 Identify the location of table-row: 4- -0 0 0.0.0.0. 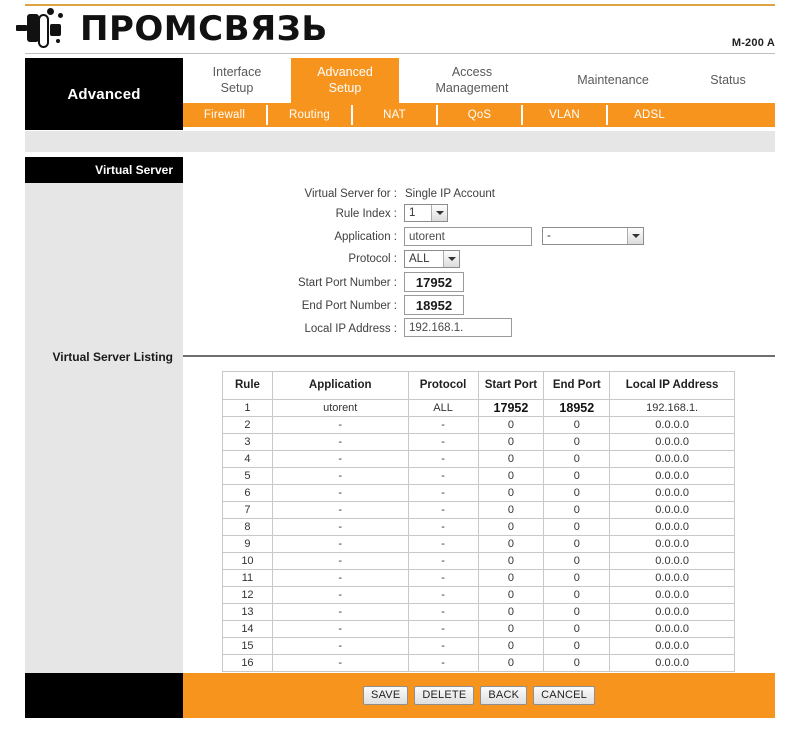
(478, 459).